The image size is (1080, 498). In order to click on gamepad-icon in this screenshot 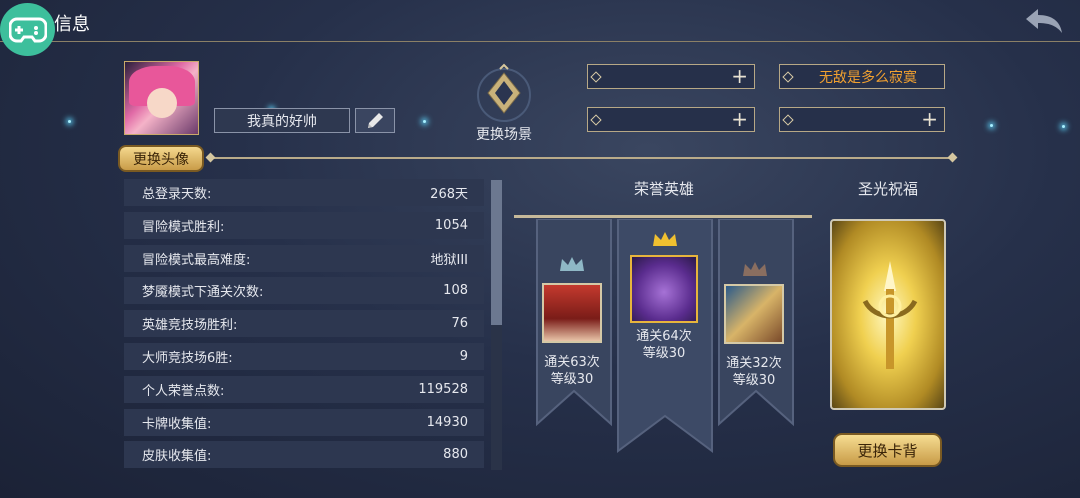, I will do `click(27, 29)`.